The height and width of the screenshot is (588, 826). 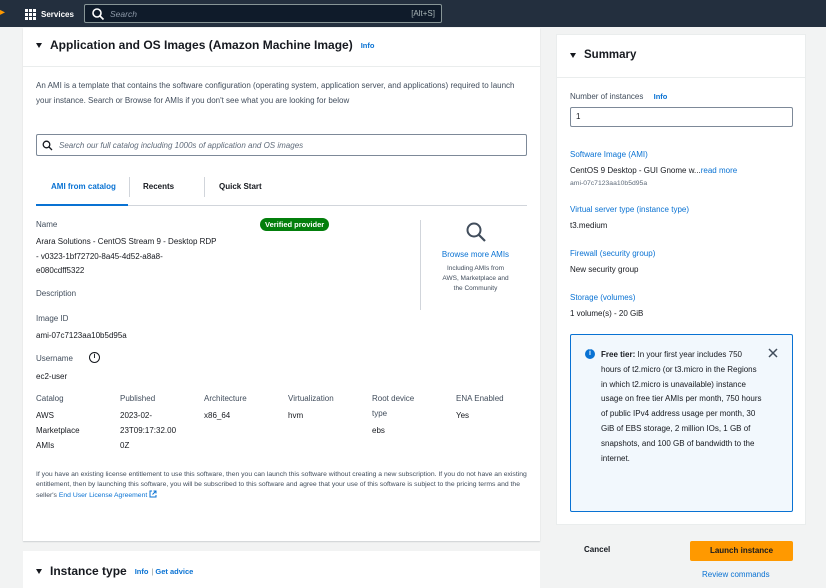 I want to click on search-shortcut: [Alt+S], so click(x=423, y=13).